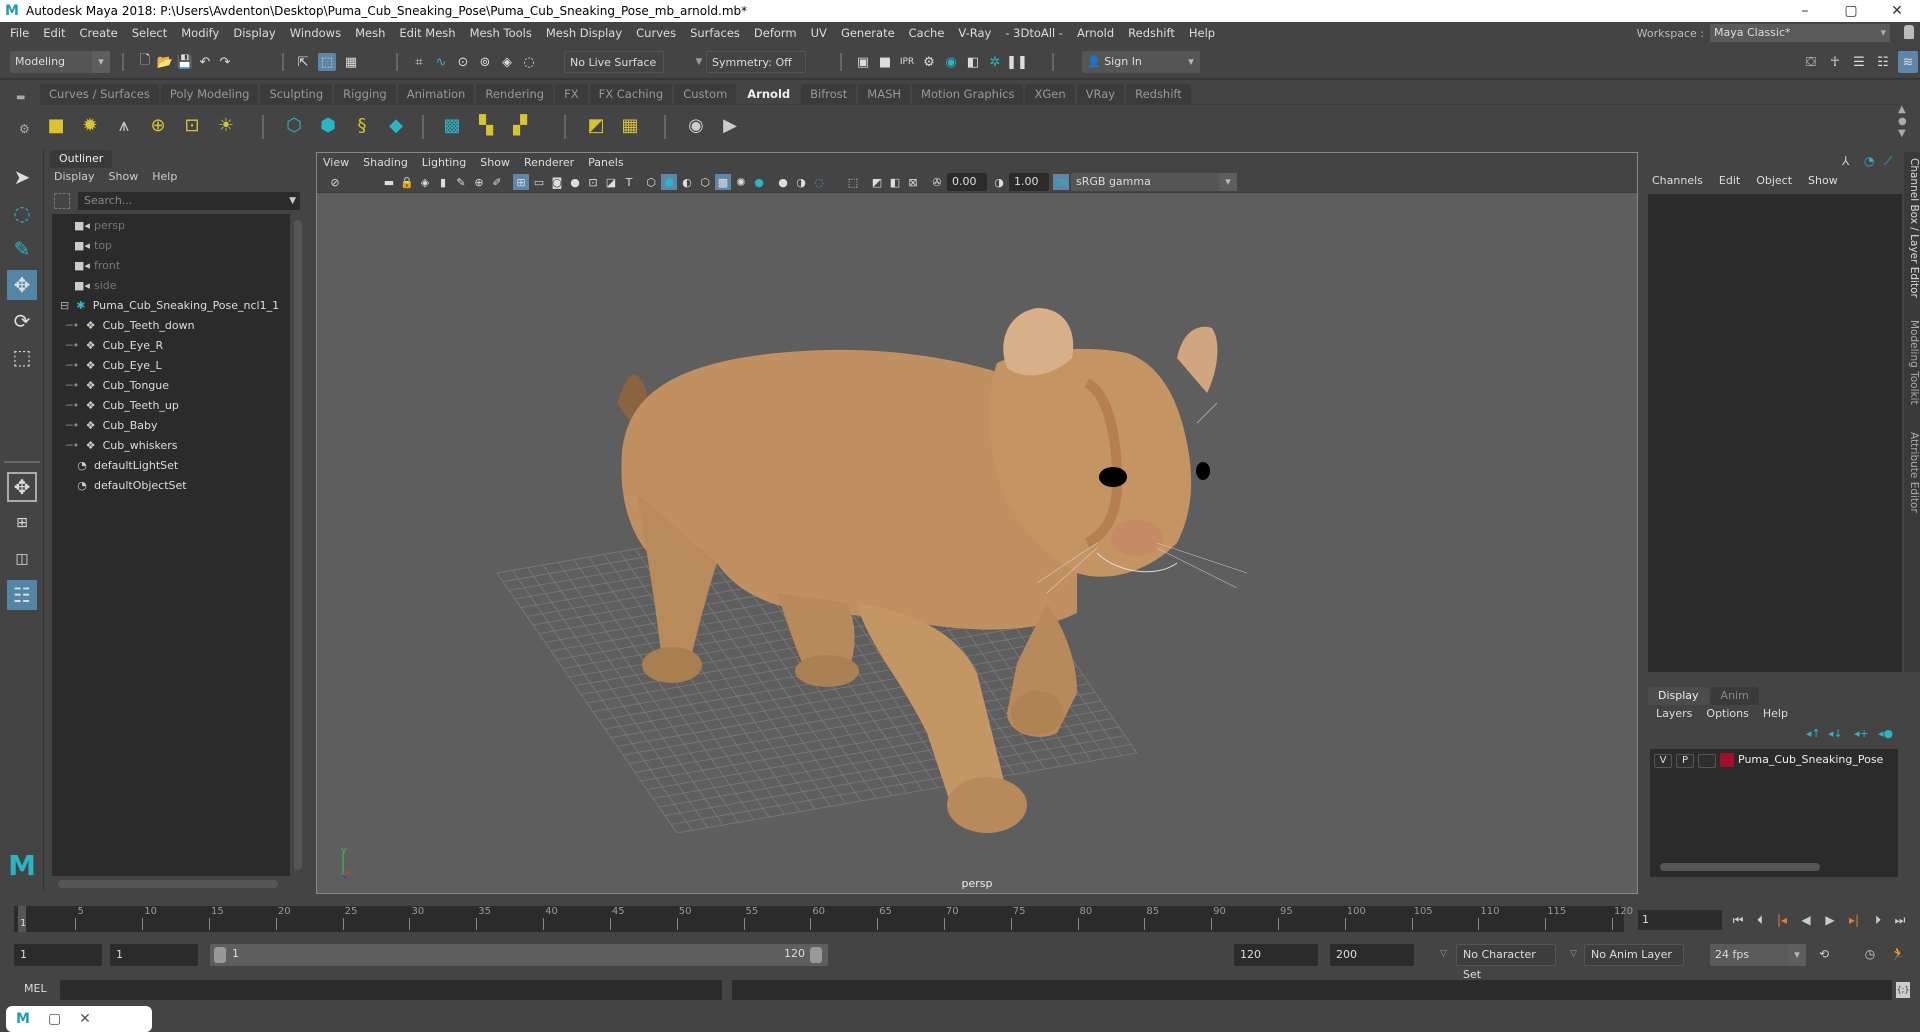 This screenshot has height=1032, width=1920. Describe the element at coordinates (1805, 11) in the screenshot. I see `minimize-button: –` at that location.